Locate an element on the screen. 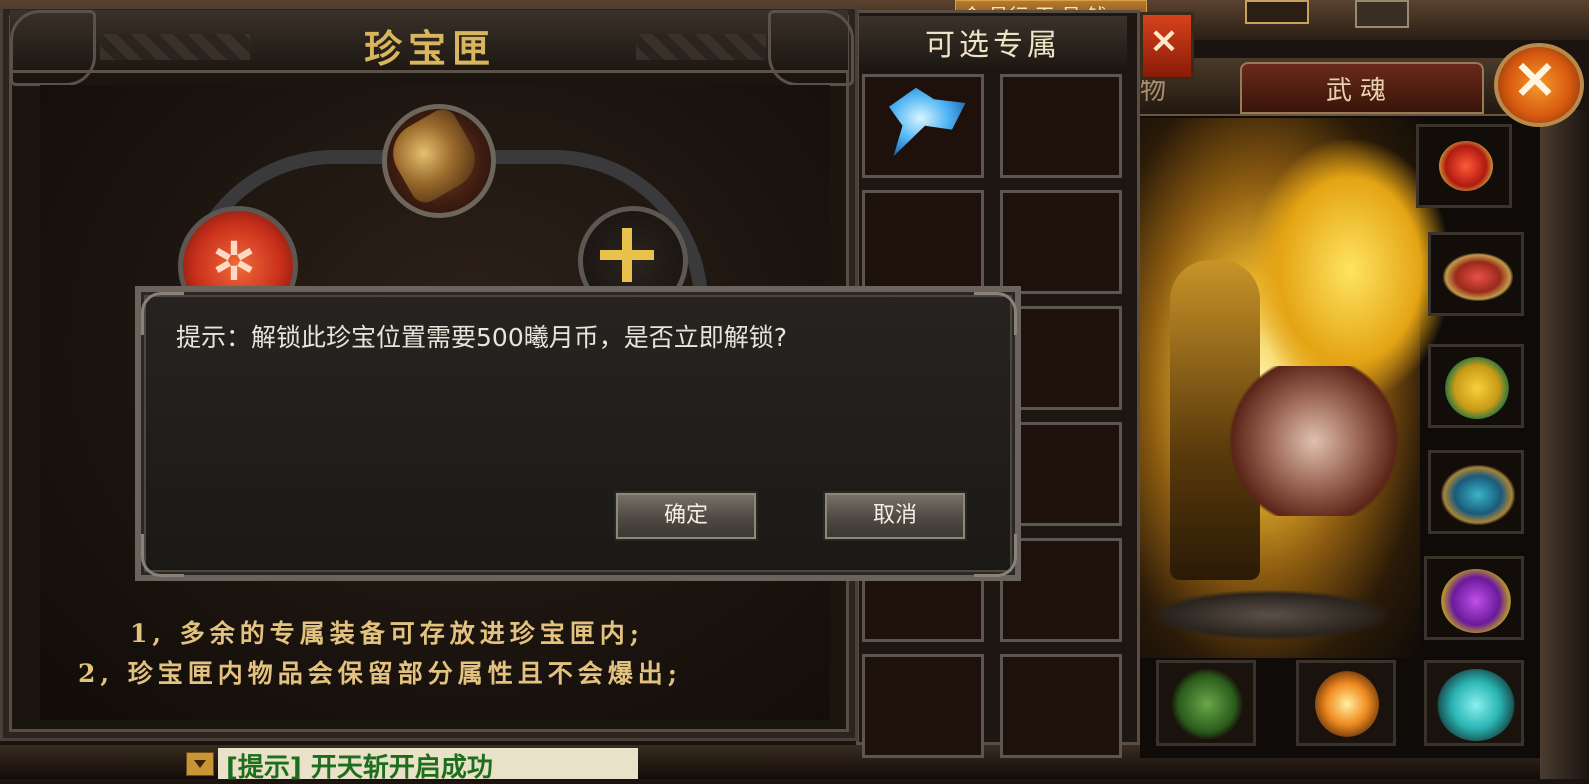  bottom-slot-gourd is located at coordinates (1474, 703).